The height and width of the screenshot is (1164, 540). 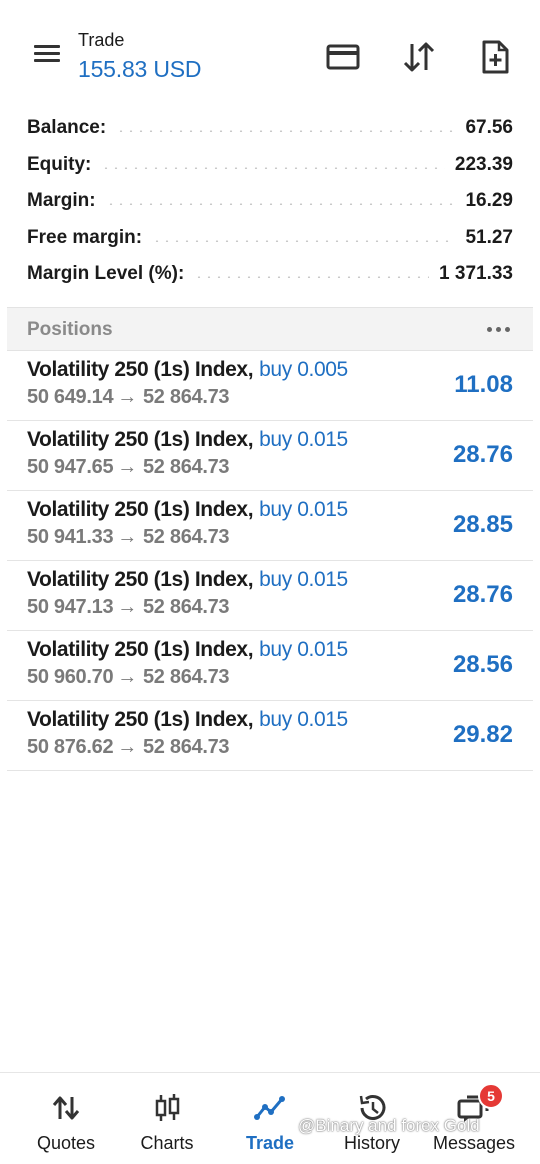 I want to click on nav-messages: 5 Messages, so click(x=474, y=1118).